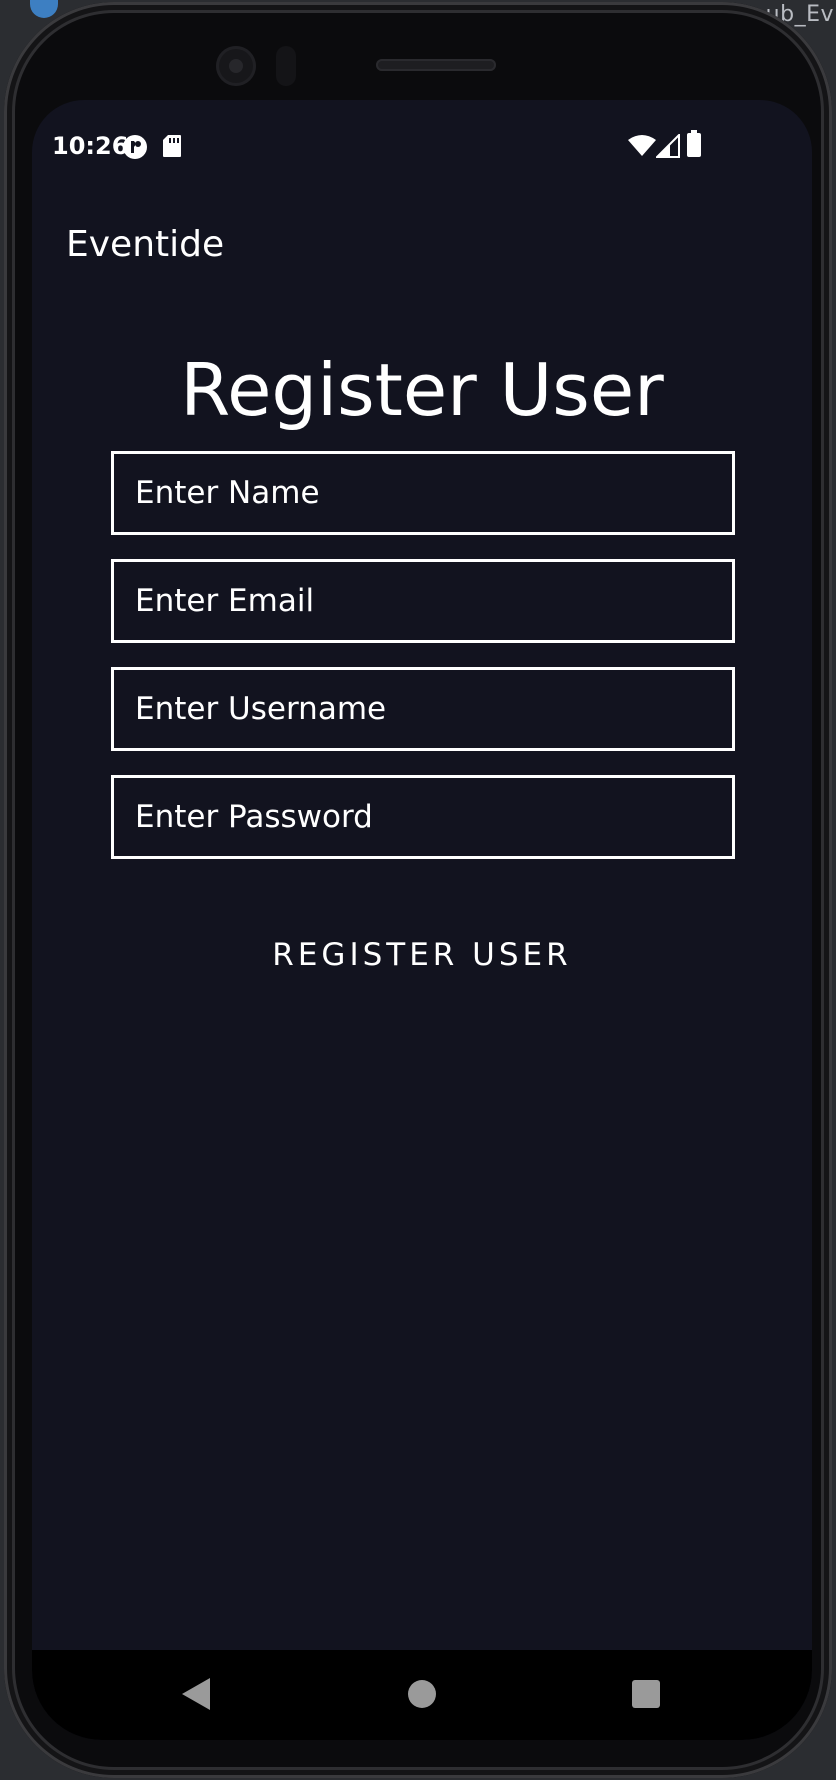 The image size is (836, 1780). What do you see at coordinates (135, 149) in the screenshot?
I see `media-icon` at bounding box center [135, 149].